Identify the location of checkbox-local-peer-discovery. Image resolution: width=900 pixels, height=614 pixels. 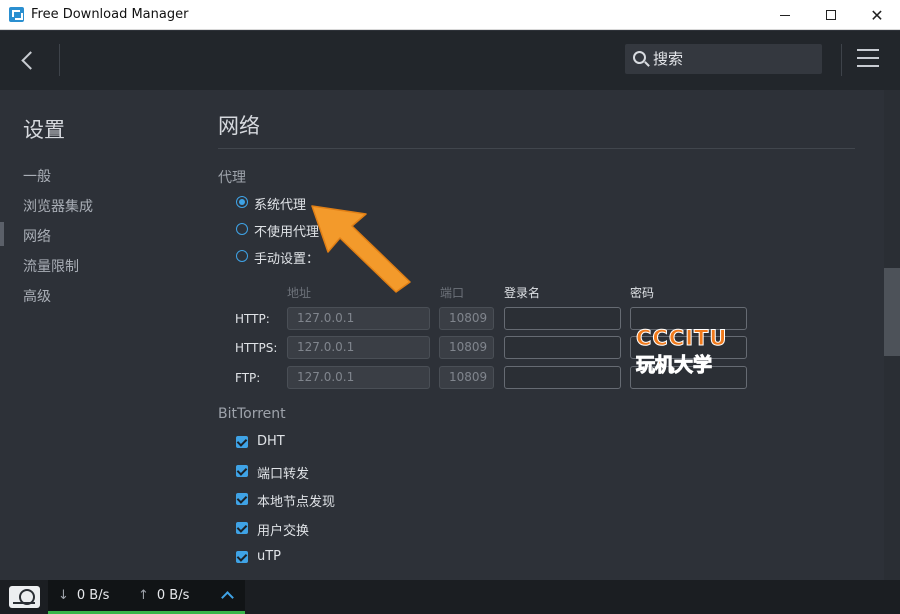
(242, 499).